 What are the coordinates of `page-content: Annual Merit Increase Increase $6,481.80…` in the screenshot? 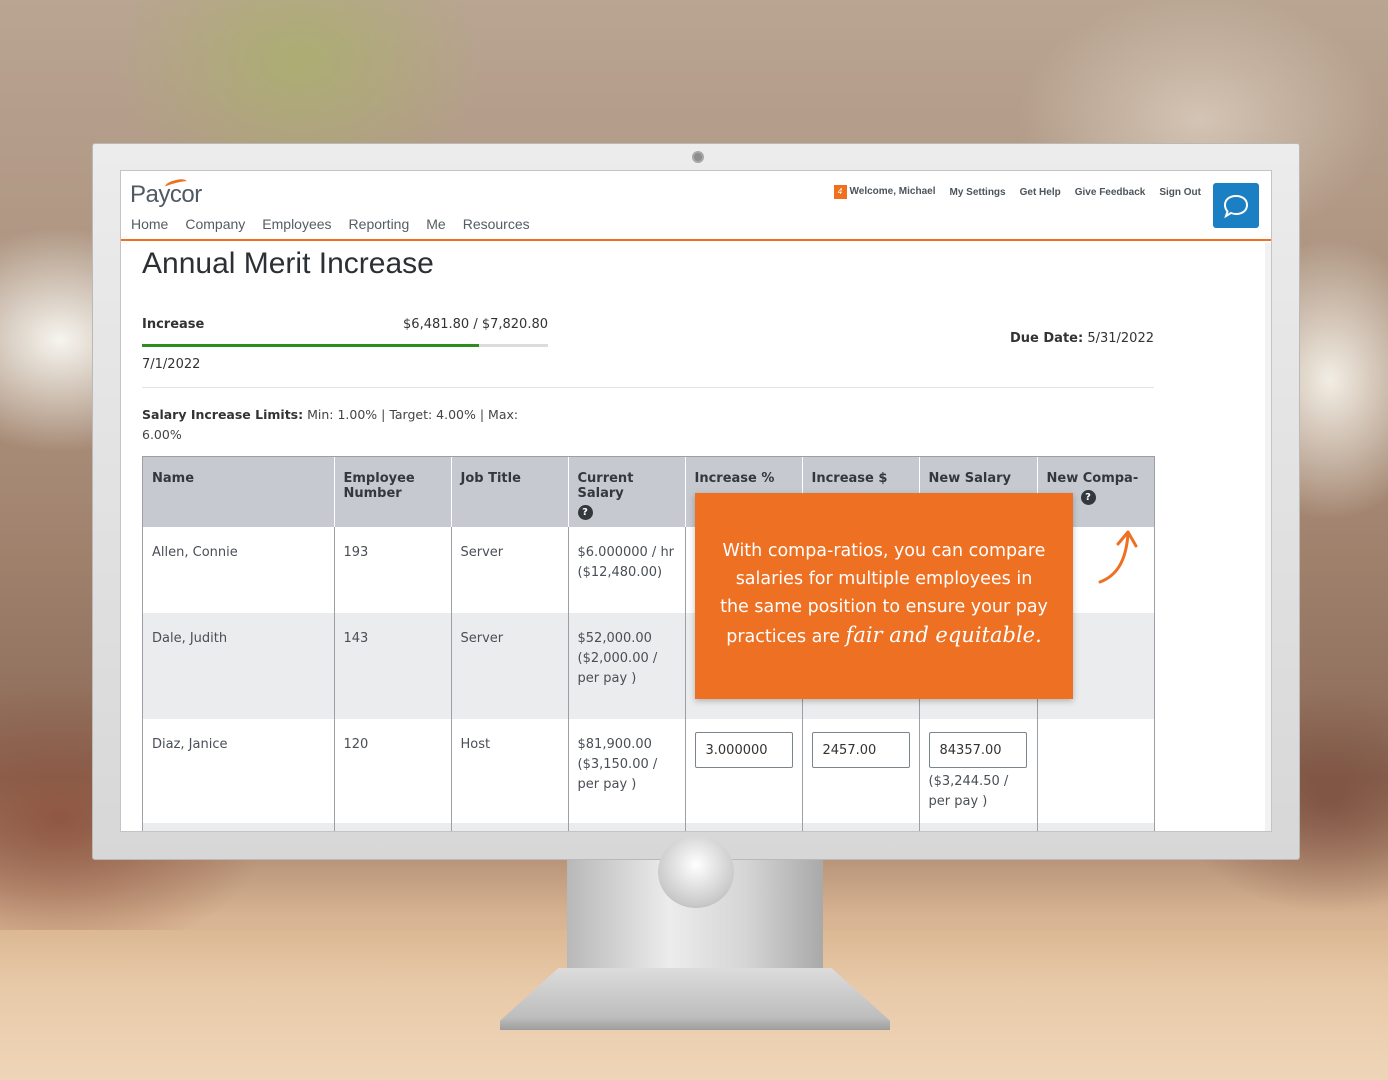 It's located at (648, 344).